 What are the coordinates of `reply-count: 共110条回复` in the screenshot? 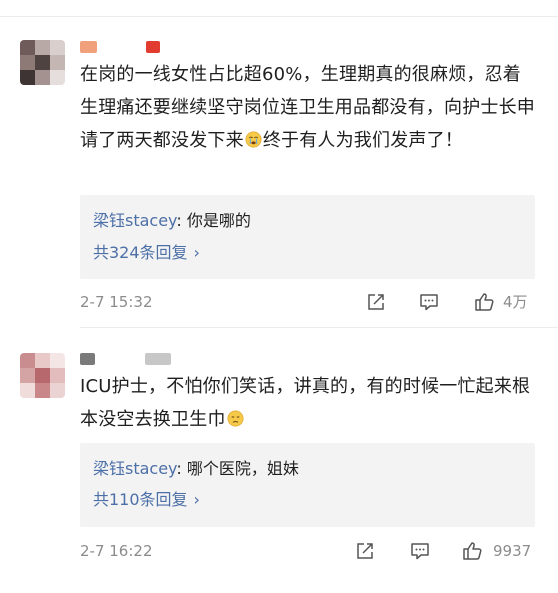 It's located at (140, 499).